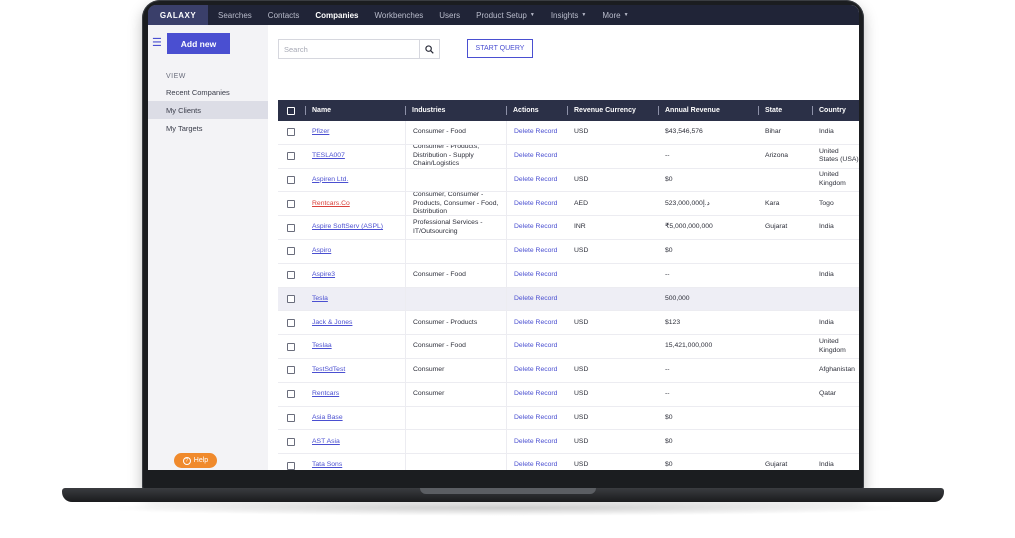 This screenshot has height=538, width=1015. What do you see at coordinates (355, 394) in the screenshot?
I see `name-cell: Rentcars` at bounding box center [355, 394].